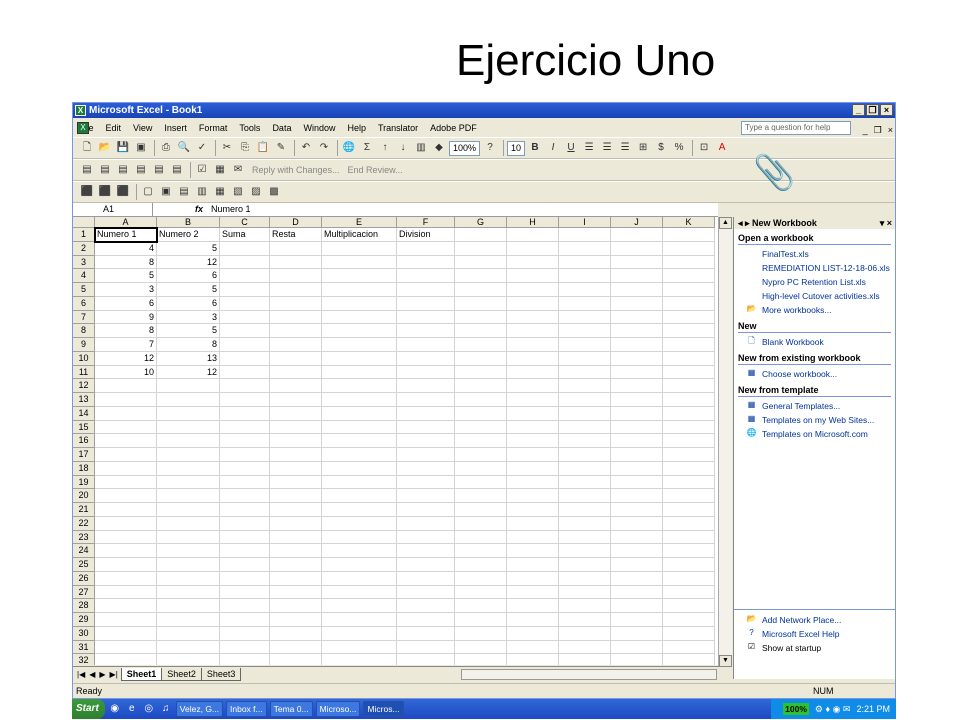  Describe the element at coordinates (359, 400) in the screenshot. I see `cell-e13` at that location.